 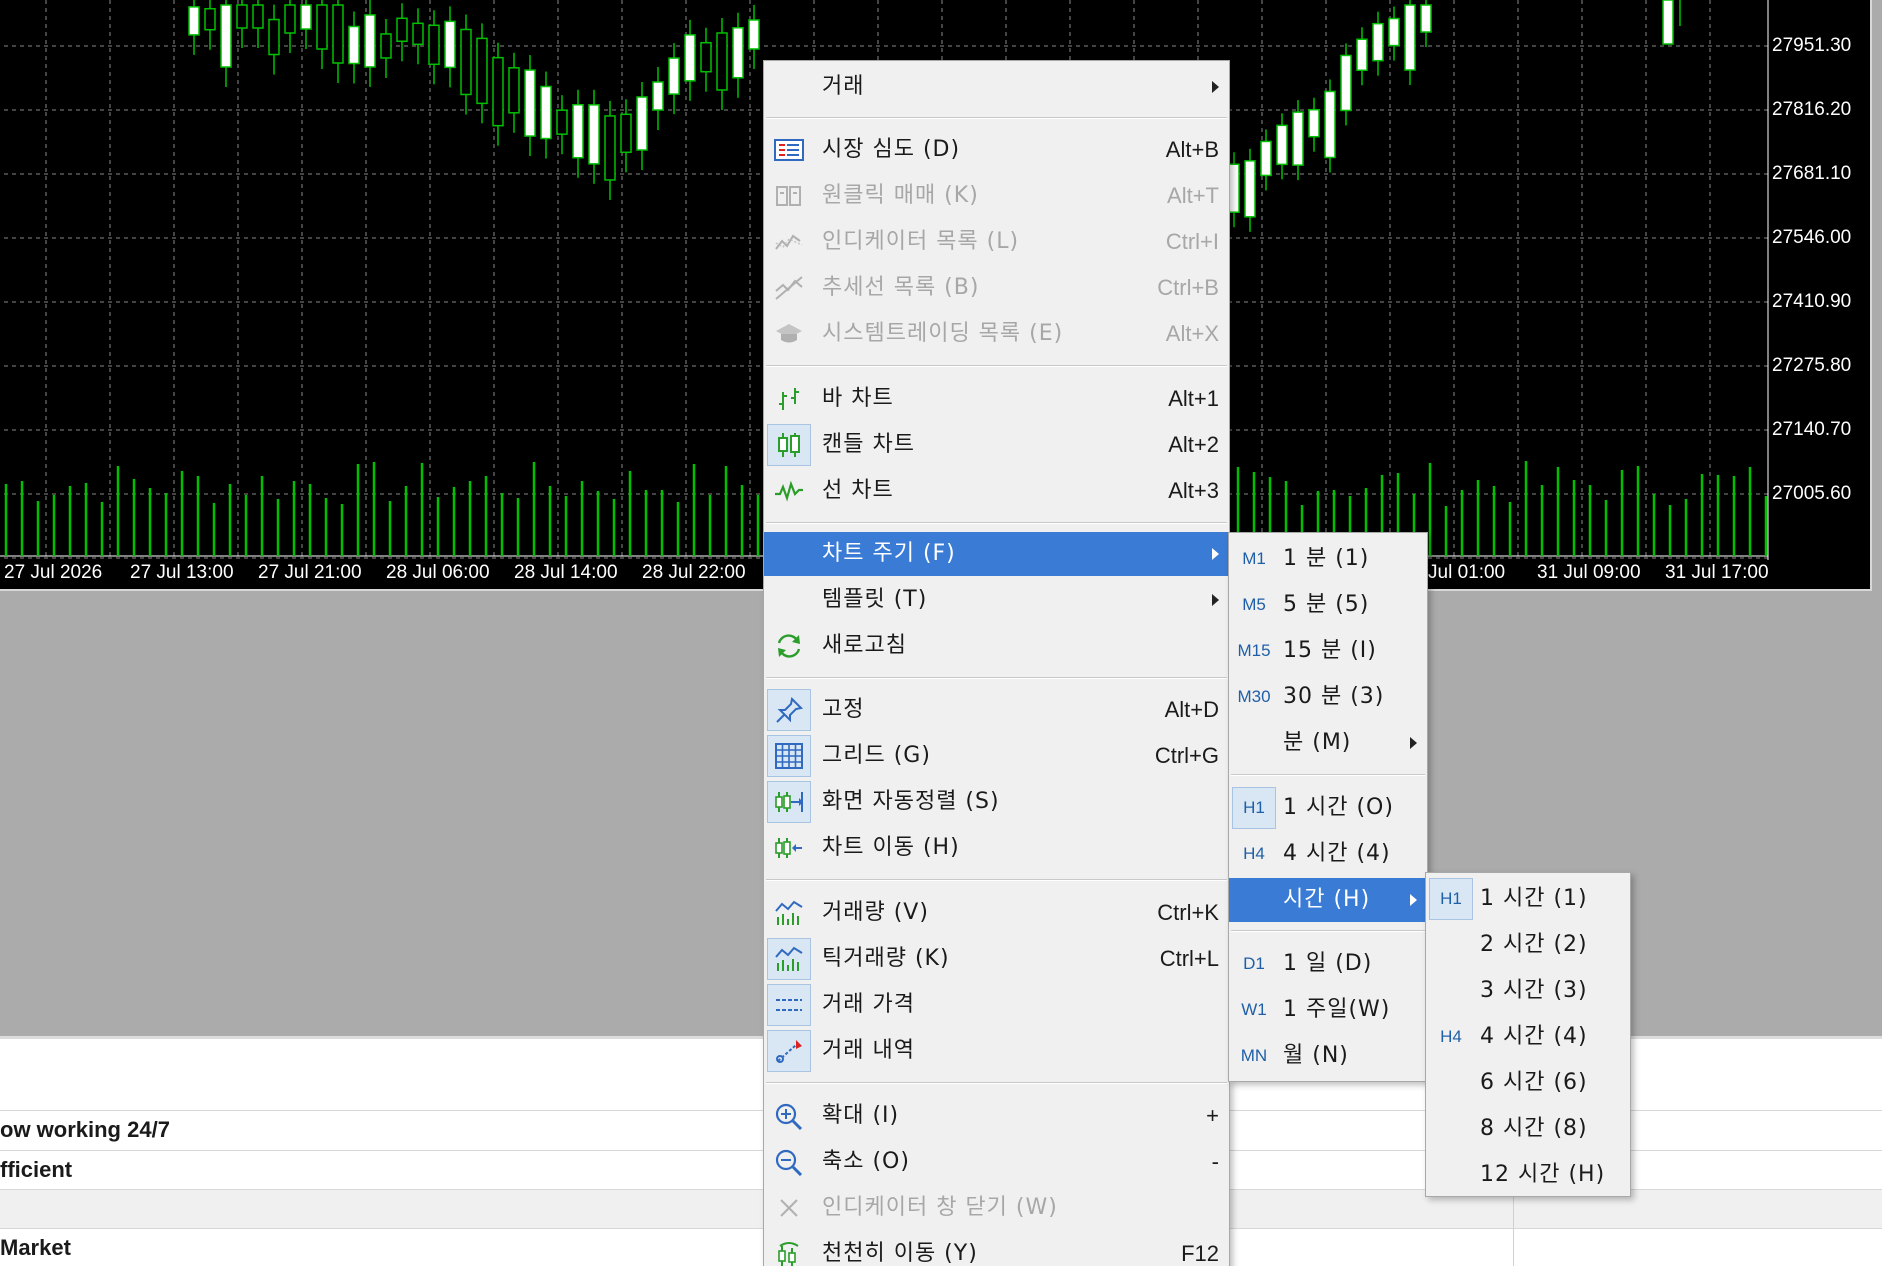 I want to click on menu-shortcut: Alt+3, so click(x=1193, y=490).